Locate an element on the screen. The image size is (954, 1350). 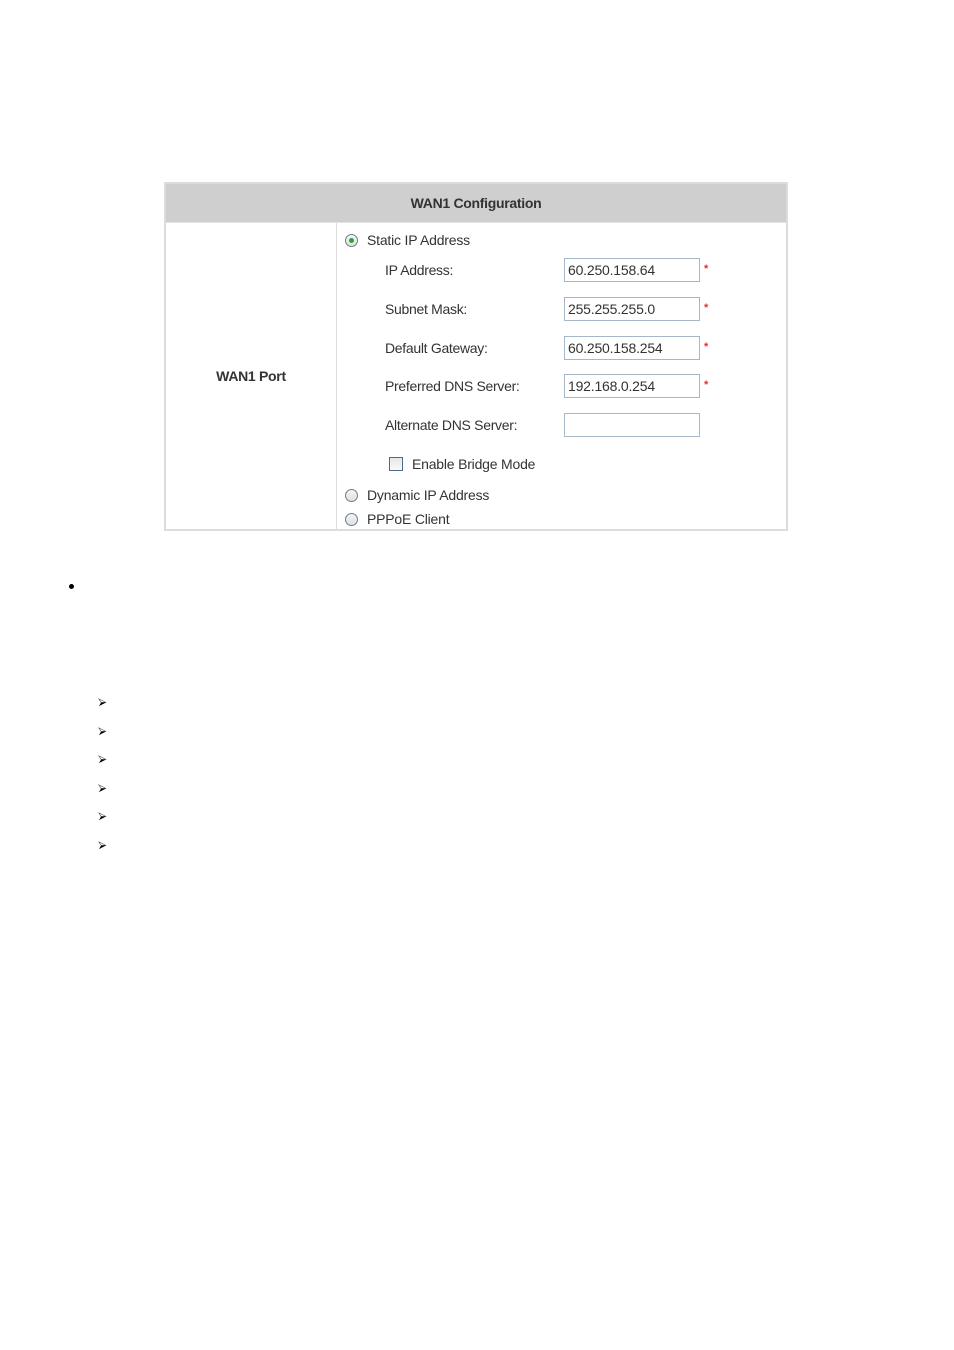
enable-bridge-mode-checkbox: Enable Bridge Mode is located at coordinates (462, 464).